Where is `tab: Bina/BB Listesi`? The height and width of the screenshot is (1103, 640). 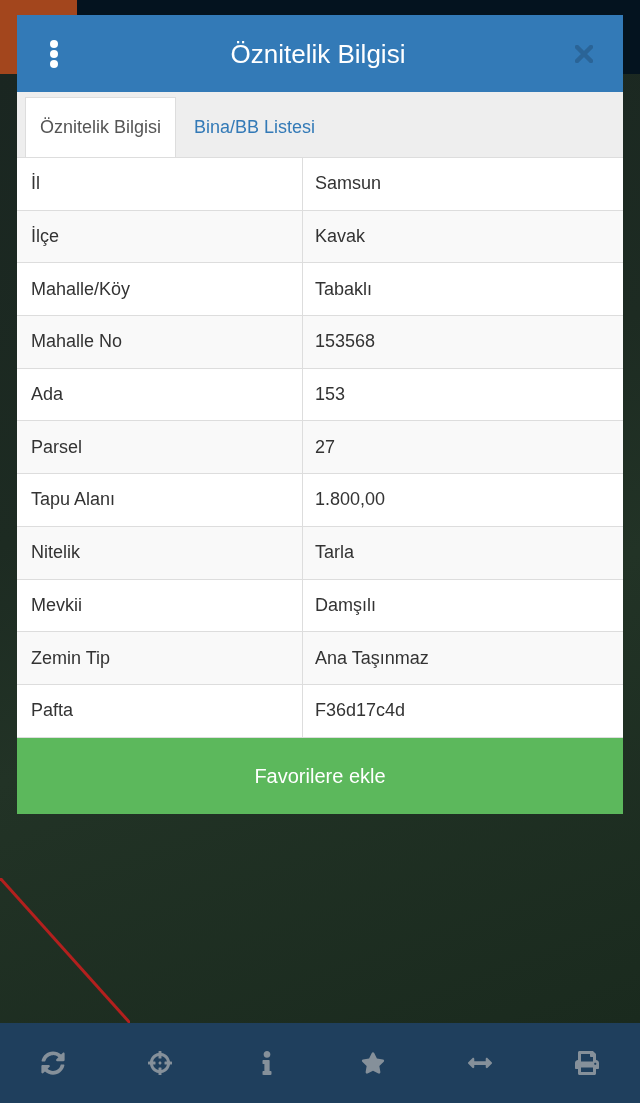 tab: Bina/BB Listesi is located at coordinates (255, 127).